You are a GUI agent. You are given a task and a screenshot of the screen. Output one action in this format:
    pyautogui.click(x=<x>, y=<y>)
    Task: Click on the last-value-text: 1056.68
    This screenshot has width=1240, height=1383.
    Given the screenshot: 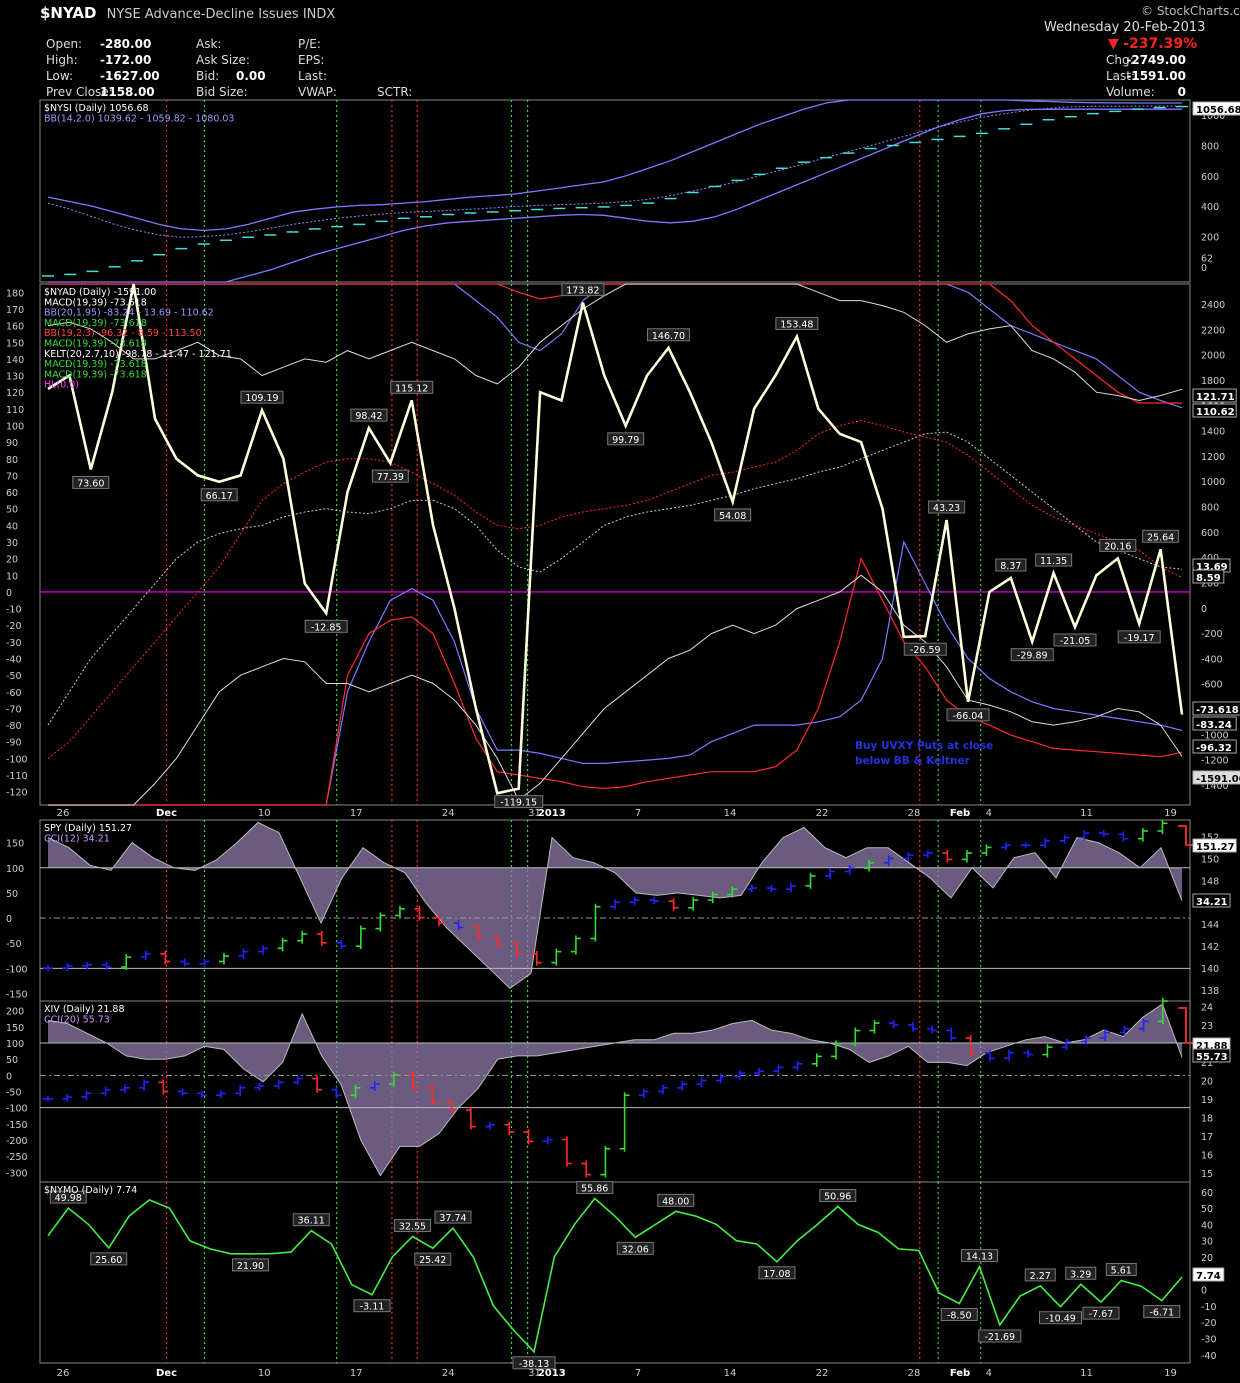 What is the action you would take?
    pyautogui.click(x=1218, y=110)
    